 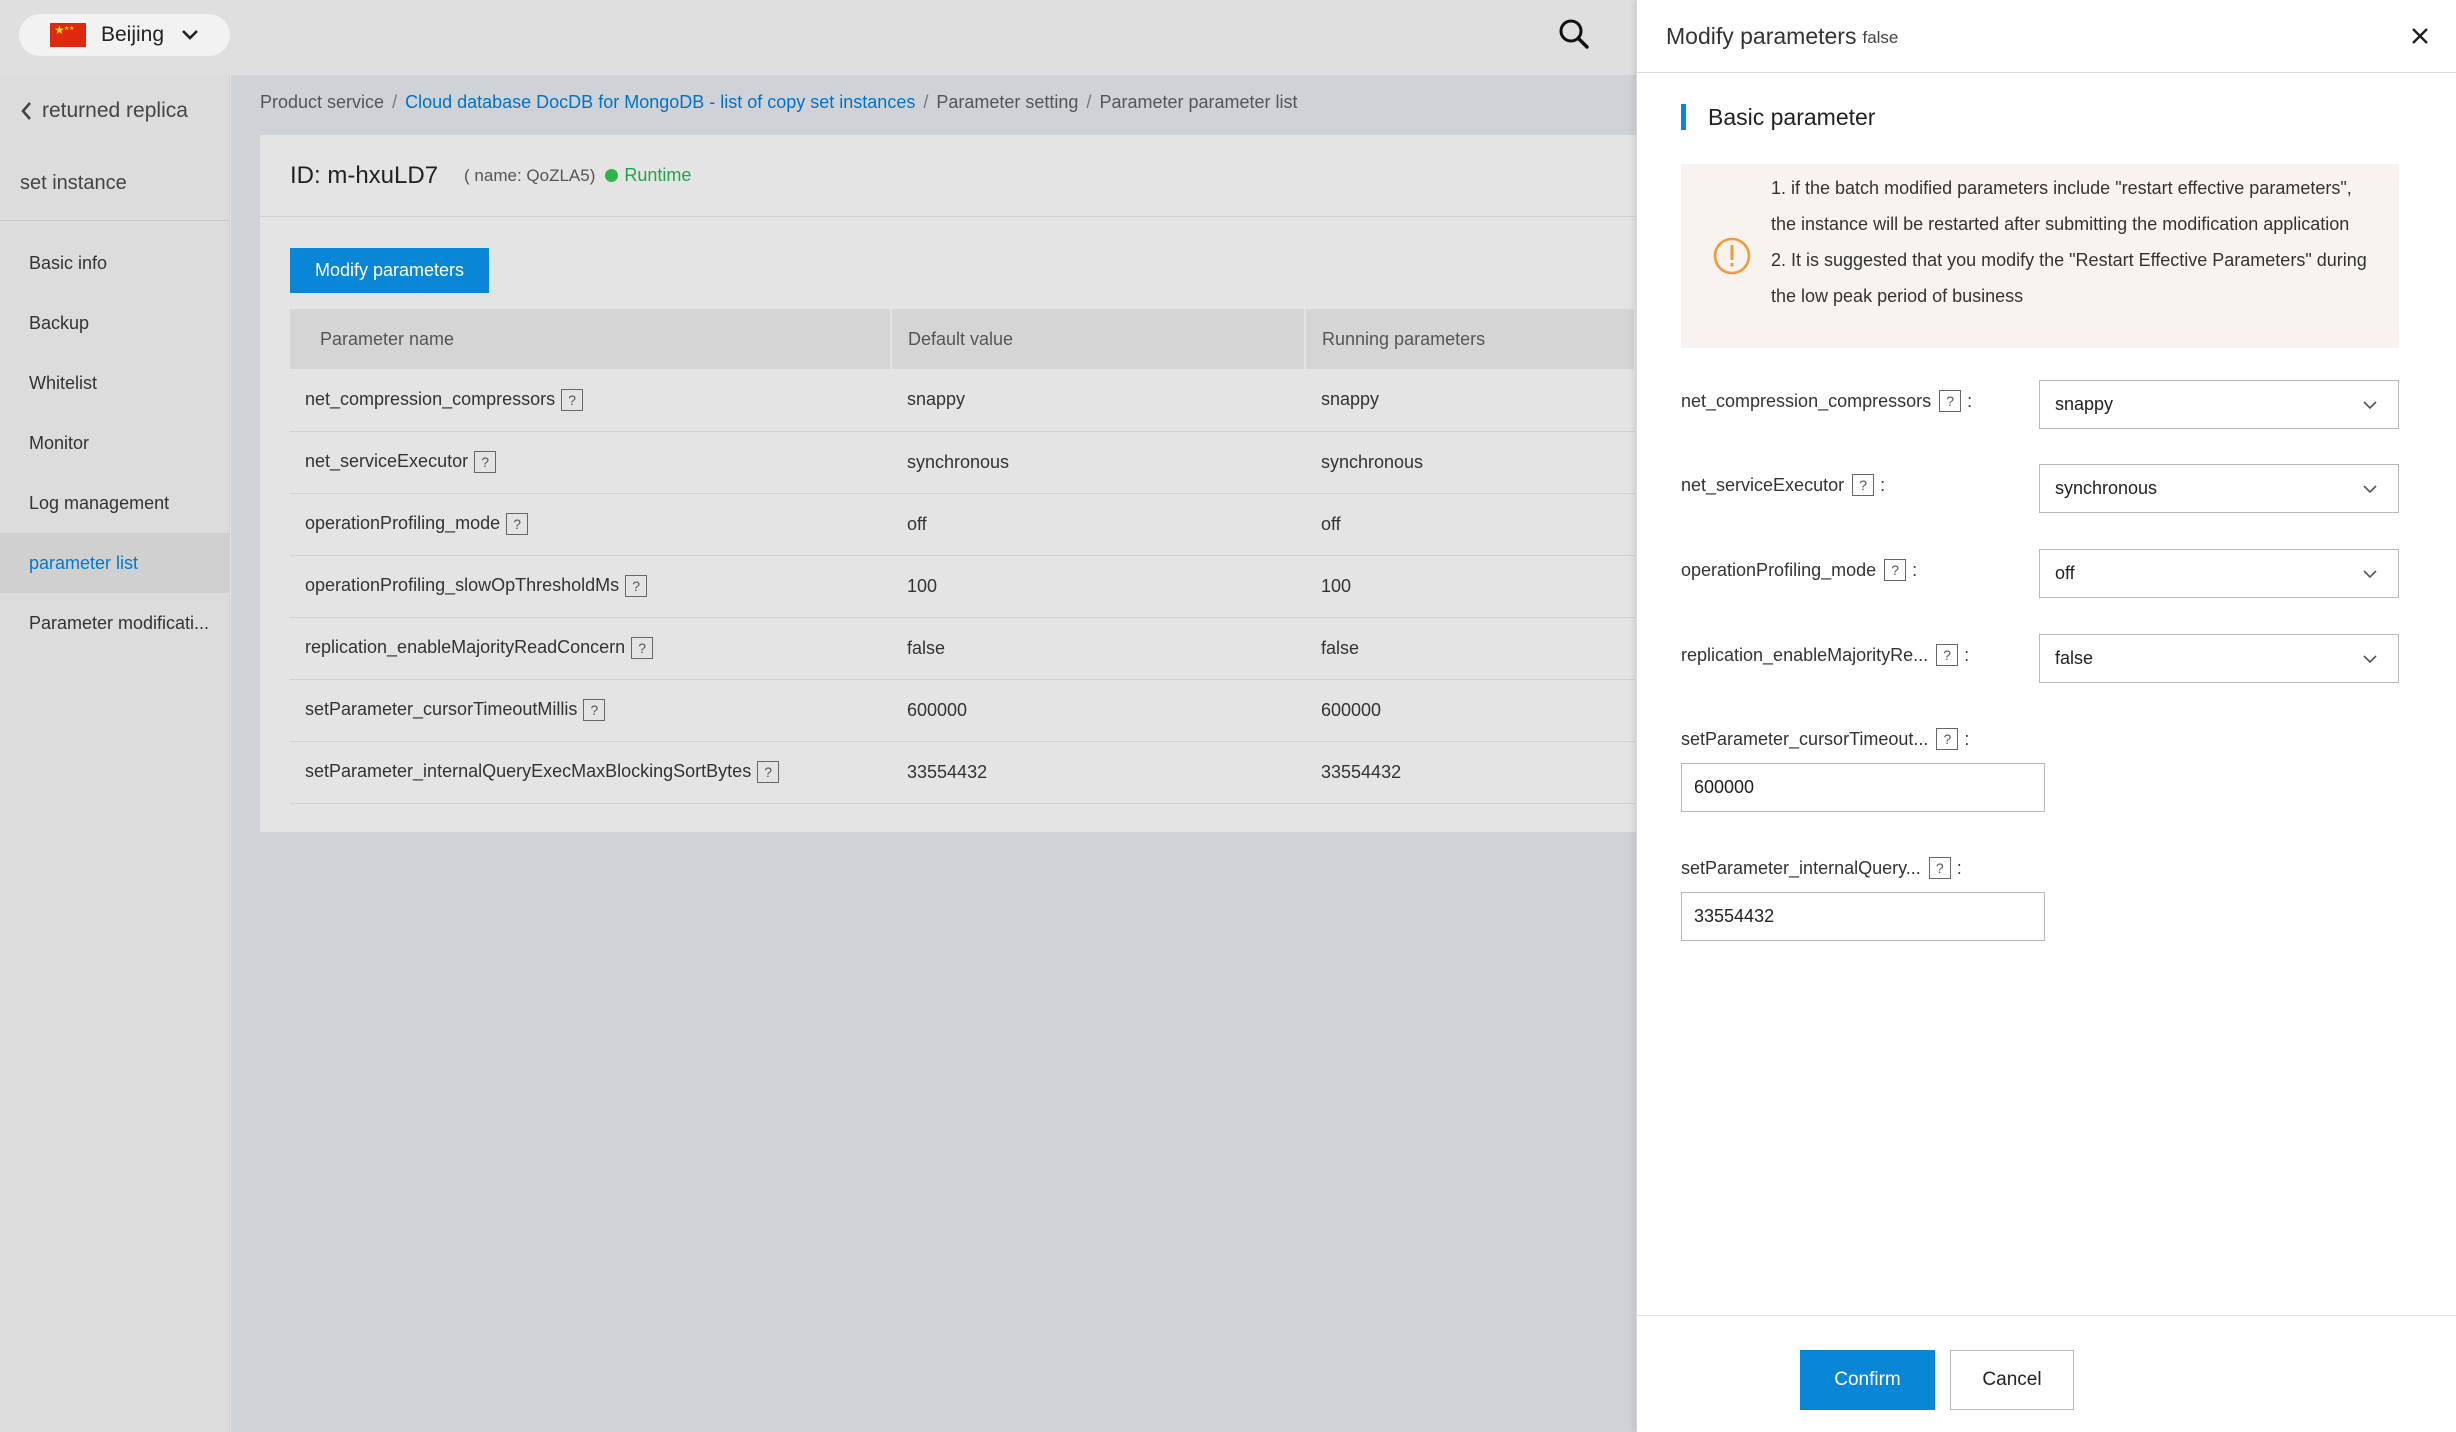 What do you see at coordinates (364, 175) in the screenshot?
I see `instance-id: ID: m-hxuLD7` at bounding box center [364, 175].